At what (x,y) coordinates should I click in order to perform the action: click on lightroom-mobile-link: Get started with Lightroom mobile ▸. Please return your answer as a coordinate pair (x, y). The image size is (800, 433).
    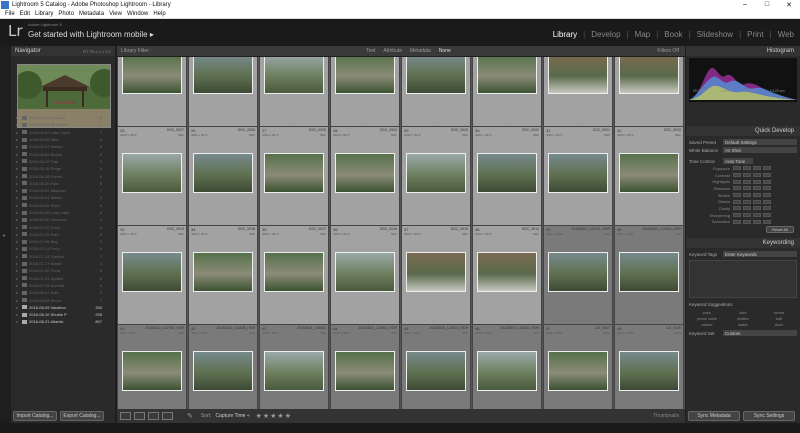
    Looking at the image, I should click on (91, 34).